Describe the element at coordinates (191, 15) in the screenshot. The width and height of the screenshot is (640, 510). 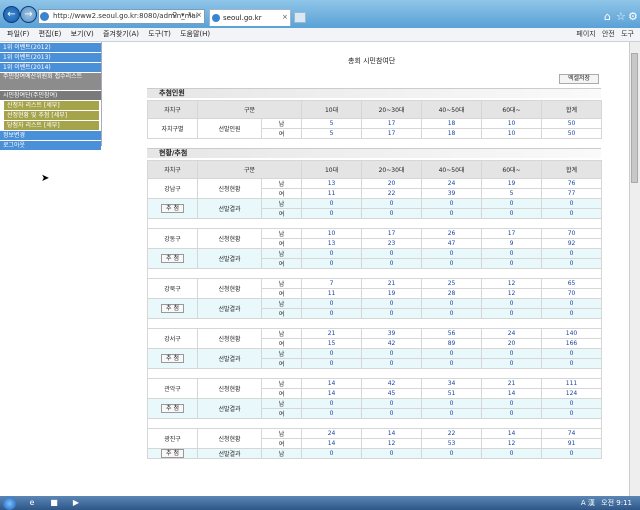
I see `refresh-icon: ↻` at that location.